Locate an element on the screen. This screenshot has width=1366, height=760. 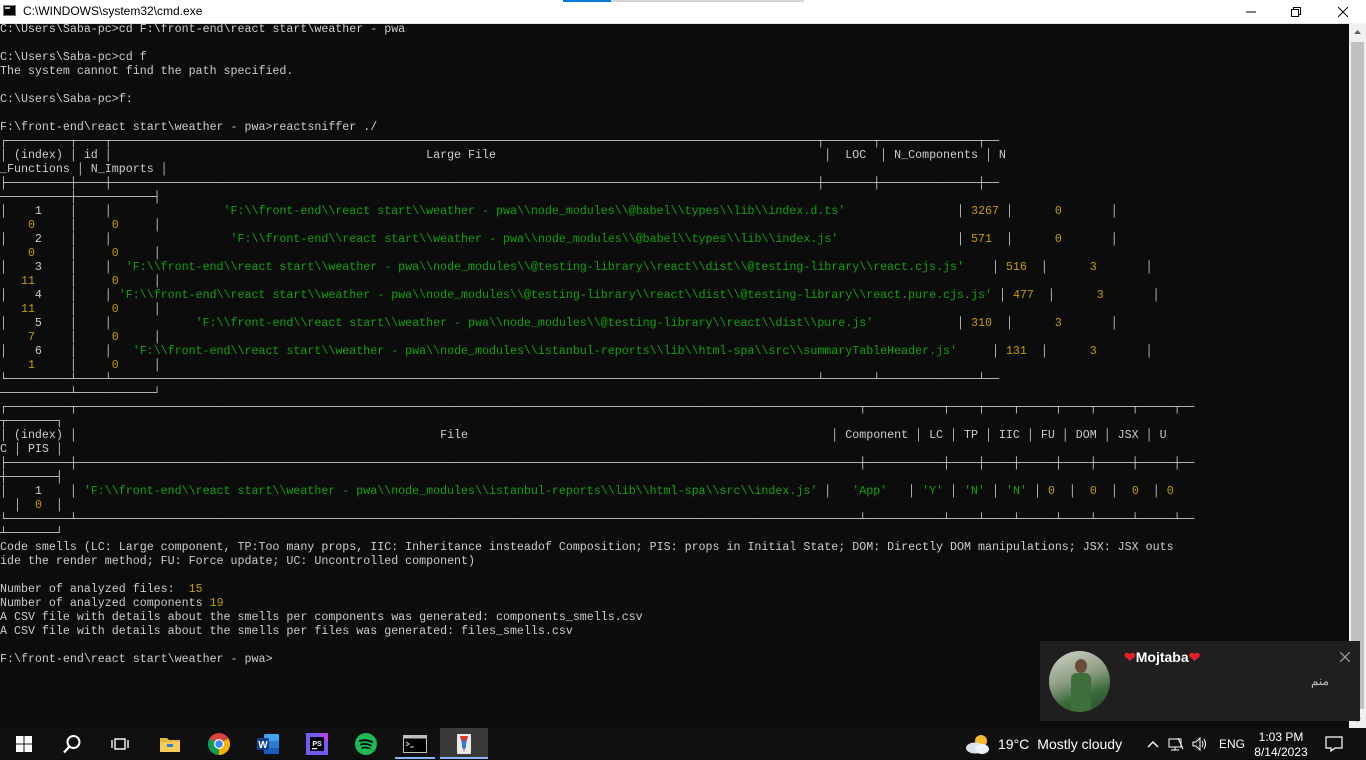
console-text-segment: 310 is located at coordinates (981, 323).